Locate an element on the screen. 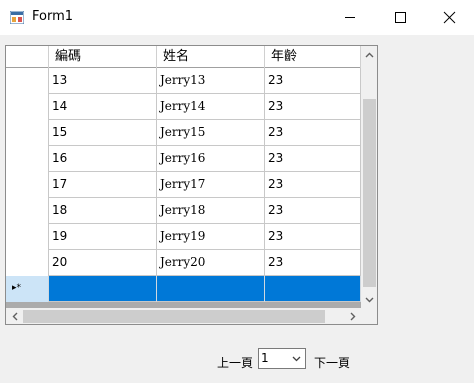 The image size is (474, 383). scroll-down-button is located at coordinates (369, 299).